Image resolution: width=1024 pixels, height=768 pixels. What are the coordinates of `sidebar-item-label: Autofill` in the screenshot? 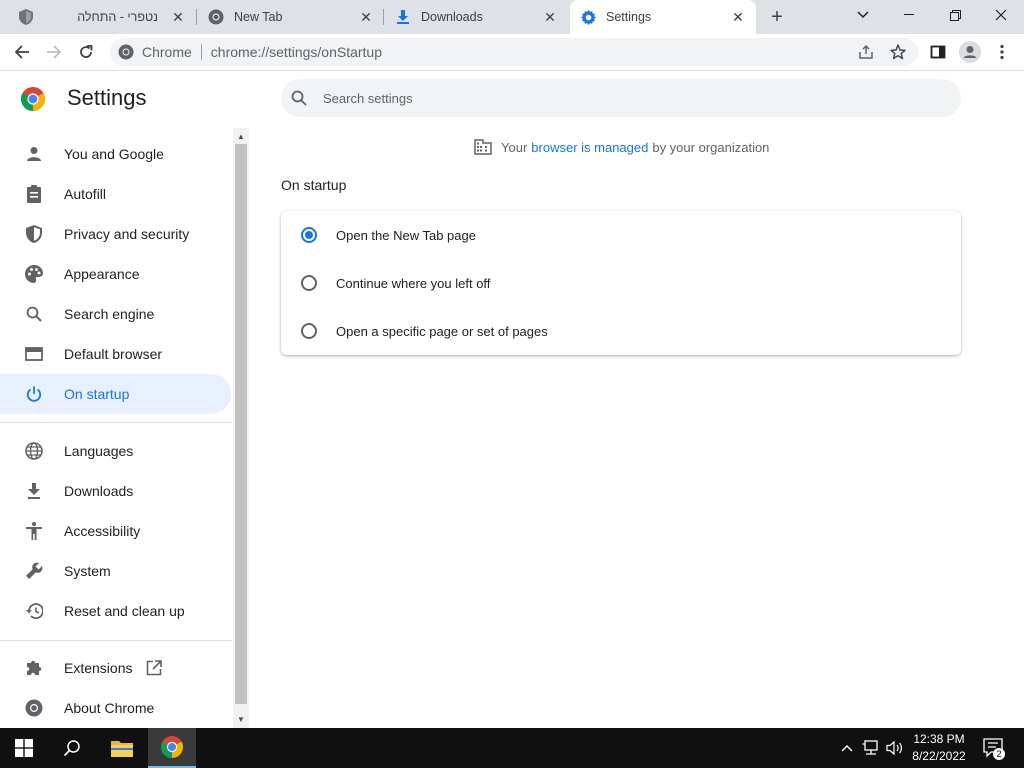 It's located at (85, 194).